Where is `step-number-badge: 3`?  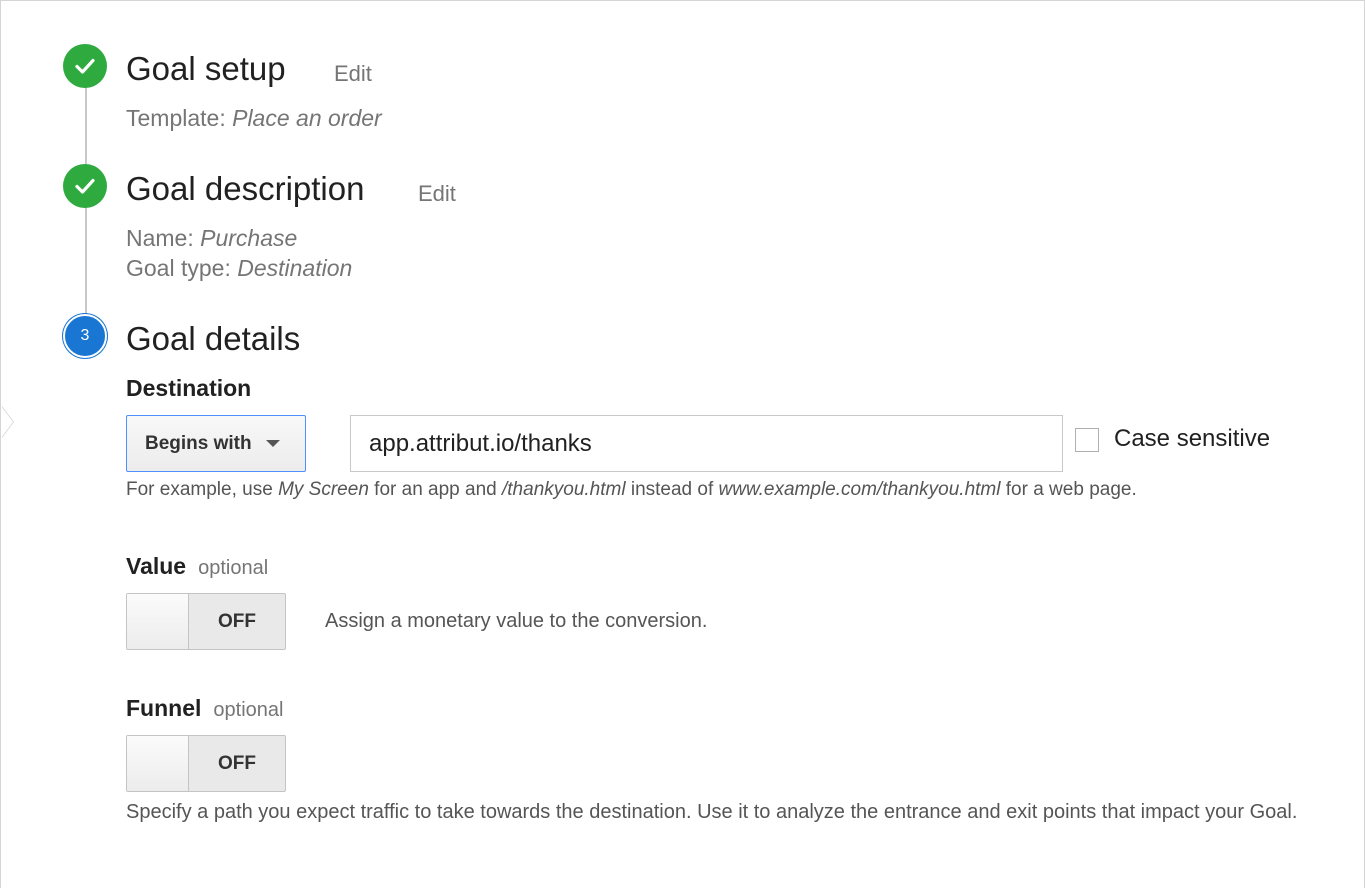 step-number-badge: 3 is located at coordinates (85, 336).